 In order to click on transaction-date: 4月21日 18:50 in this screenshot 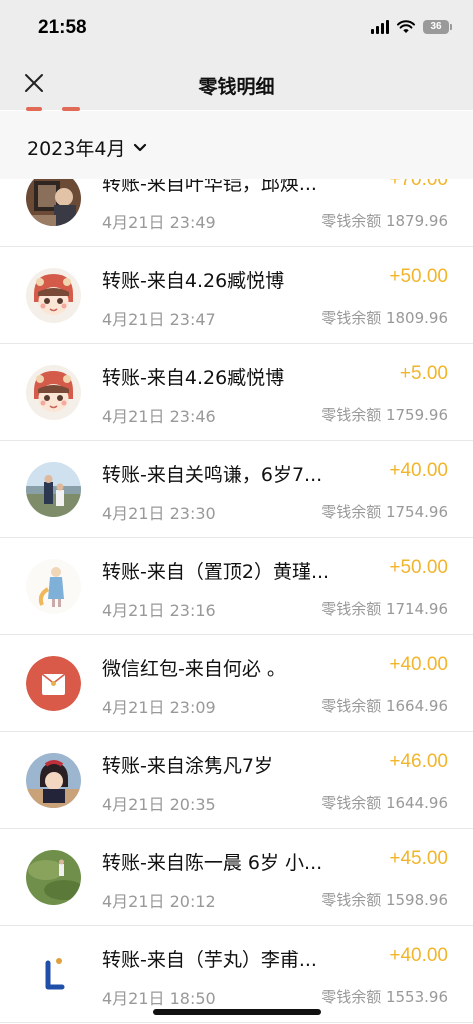, I will do `click(159, 998)`.